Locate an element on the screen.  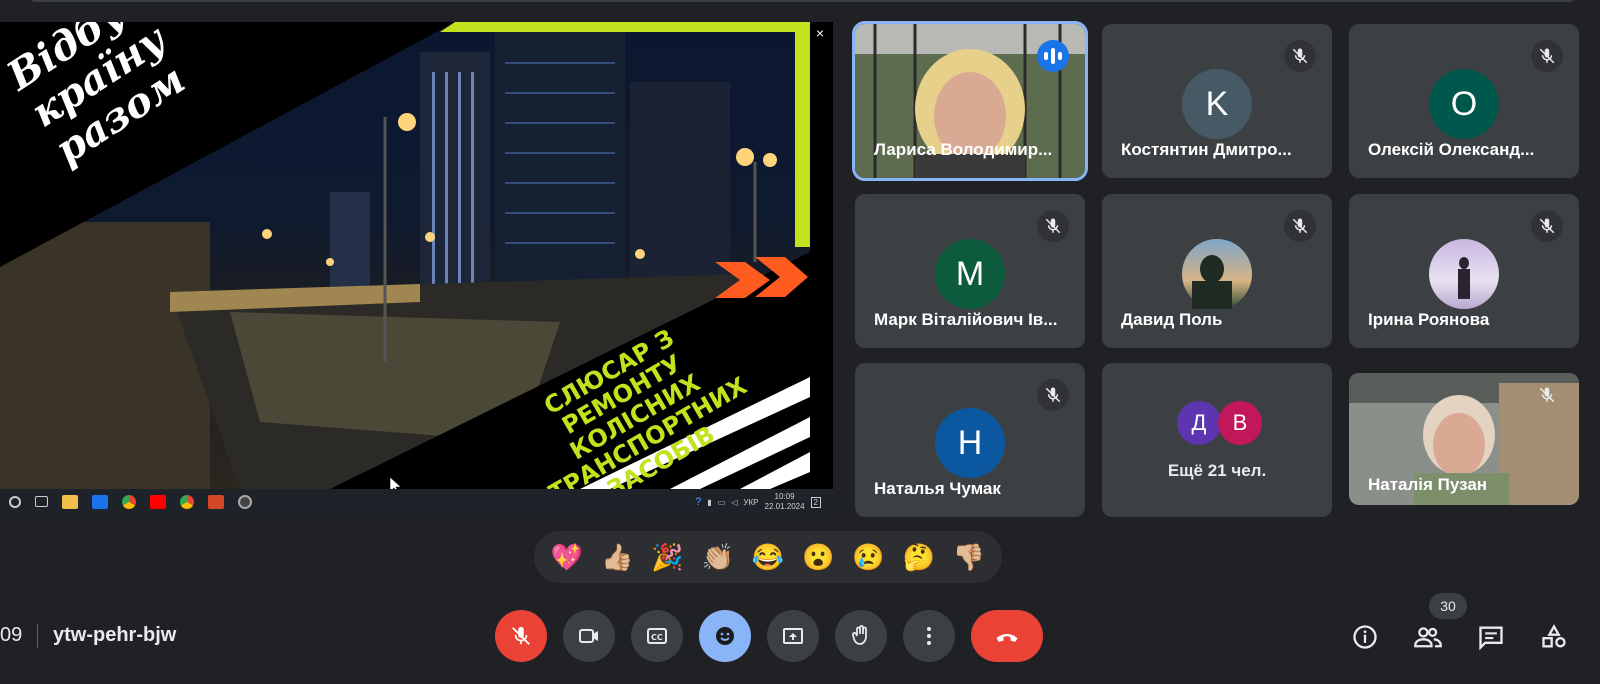
reaction-surprised: 😮 is located at coordinates (818, 557).